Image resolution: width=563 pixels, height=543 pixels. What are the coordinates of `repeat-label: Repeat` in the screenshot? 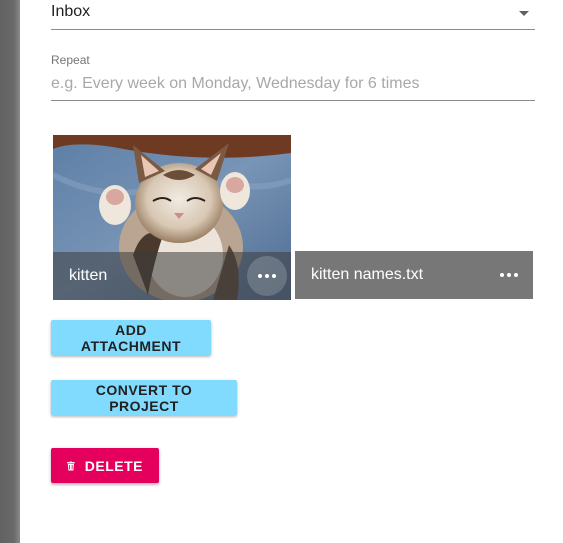 It's located at (70, 60).